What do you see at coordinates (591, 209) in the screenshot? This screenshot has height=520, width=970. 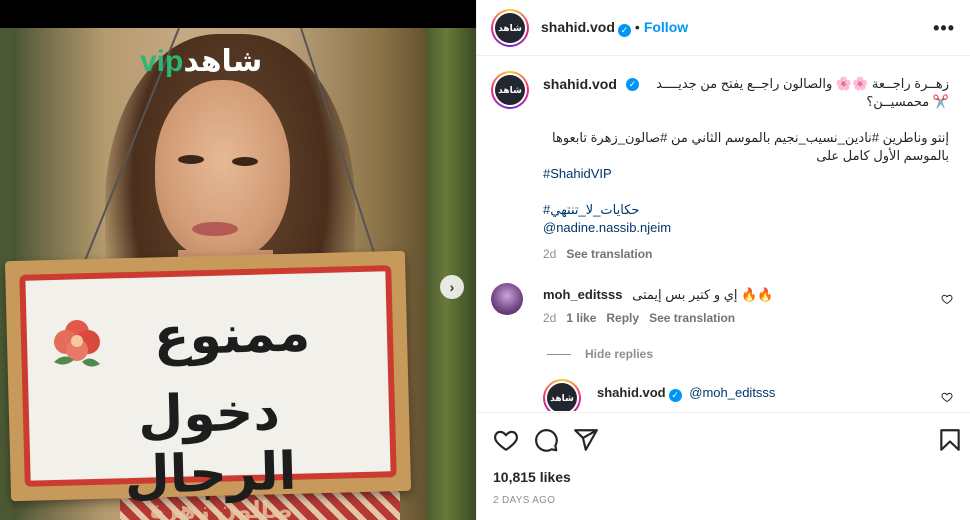 I see `hashtag-stories: #حكايات_لا_تنتهي` at bounding box center [591, 209].